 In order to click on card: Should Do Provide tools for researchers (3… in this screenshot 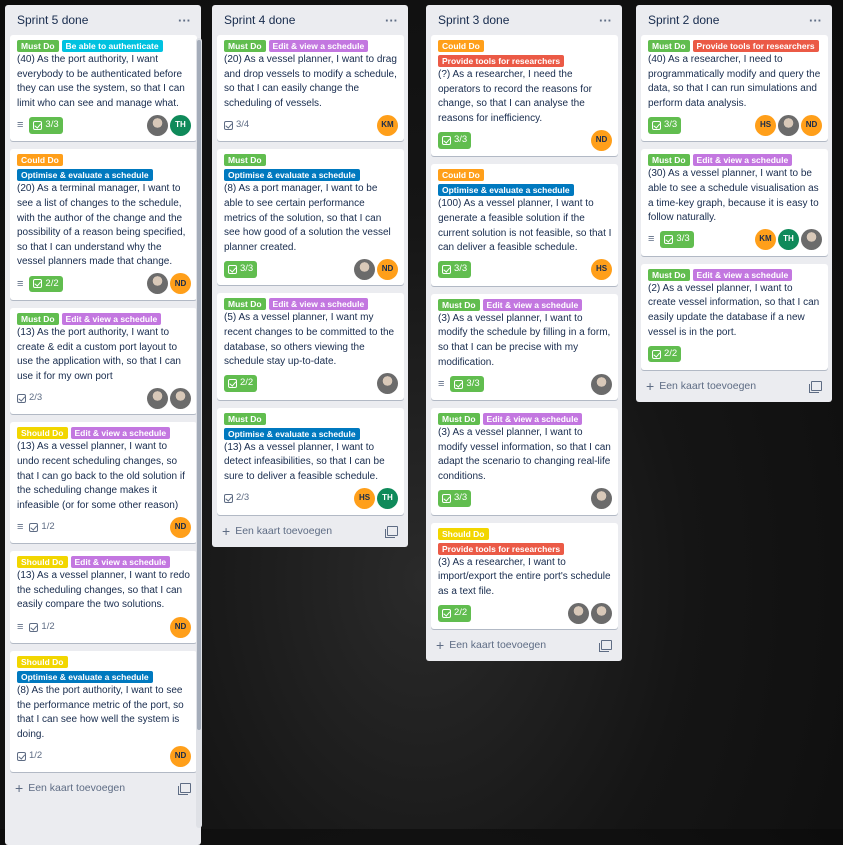, I will do `click(524, 576)`.